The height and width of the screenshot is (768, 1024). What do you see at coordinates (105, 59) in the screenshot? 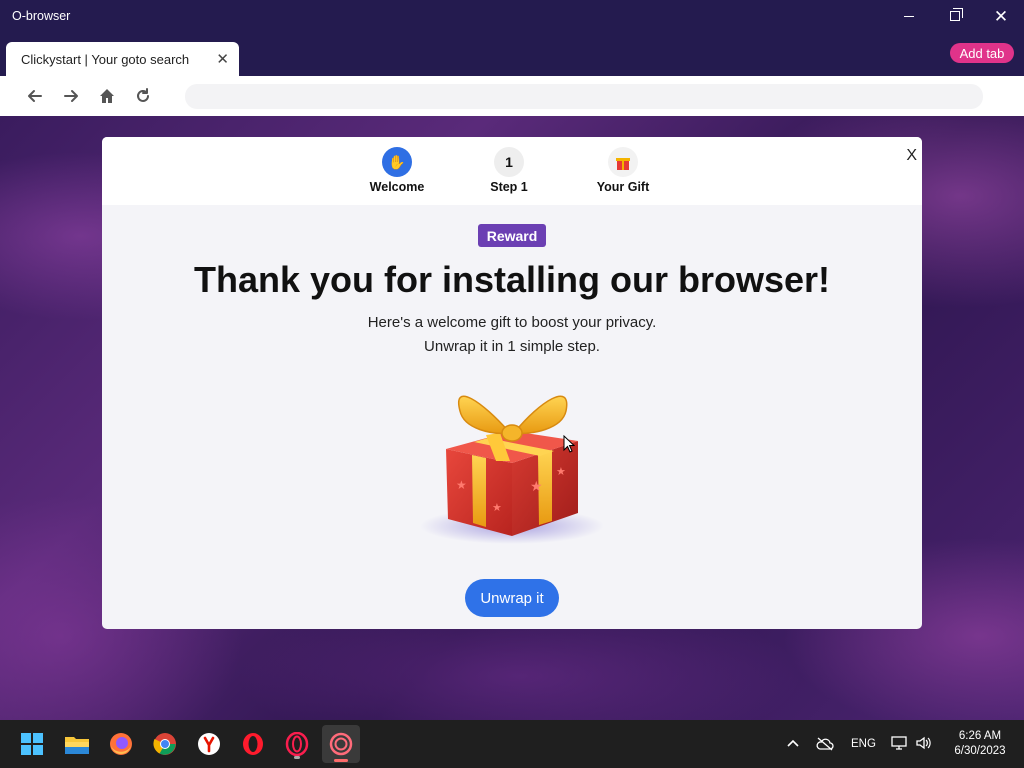
I see `tab-label: Clickystart | Your goto search` at bounding box center [105, 59].